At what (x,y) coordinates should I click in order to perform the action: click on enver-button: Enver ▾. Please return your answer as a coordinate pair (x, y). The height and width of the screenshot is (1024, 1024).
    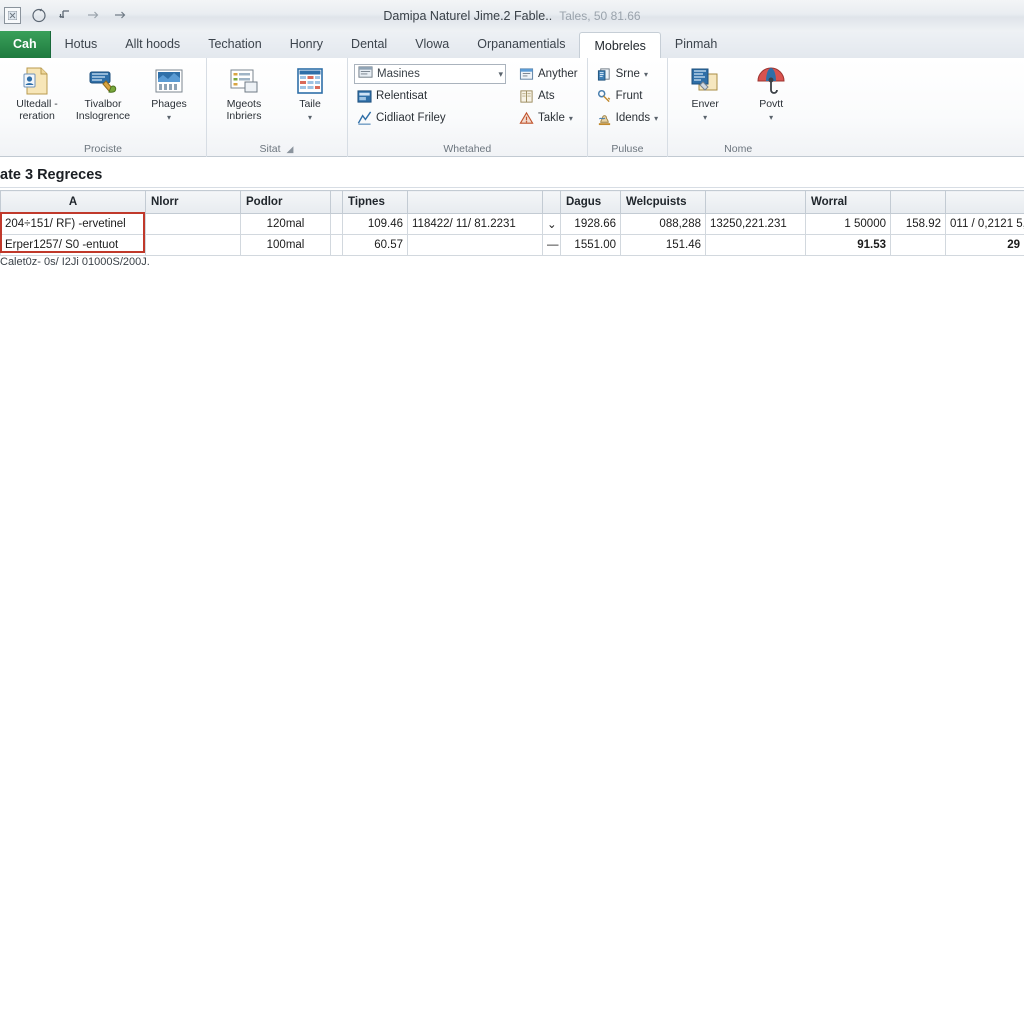
    Looking at the image, I should click on (705, 93).